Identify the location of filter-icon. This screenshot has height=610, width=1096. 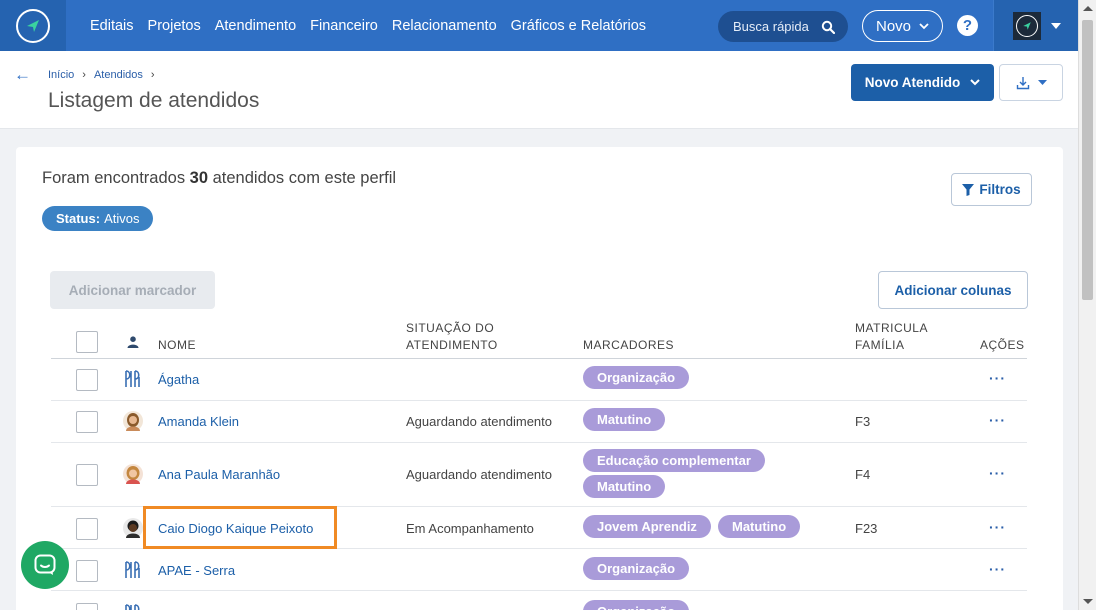
(968, 189).